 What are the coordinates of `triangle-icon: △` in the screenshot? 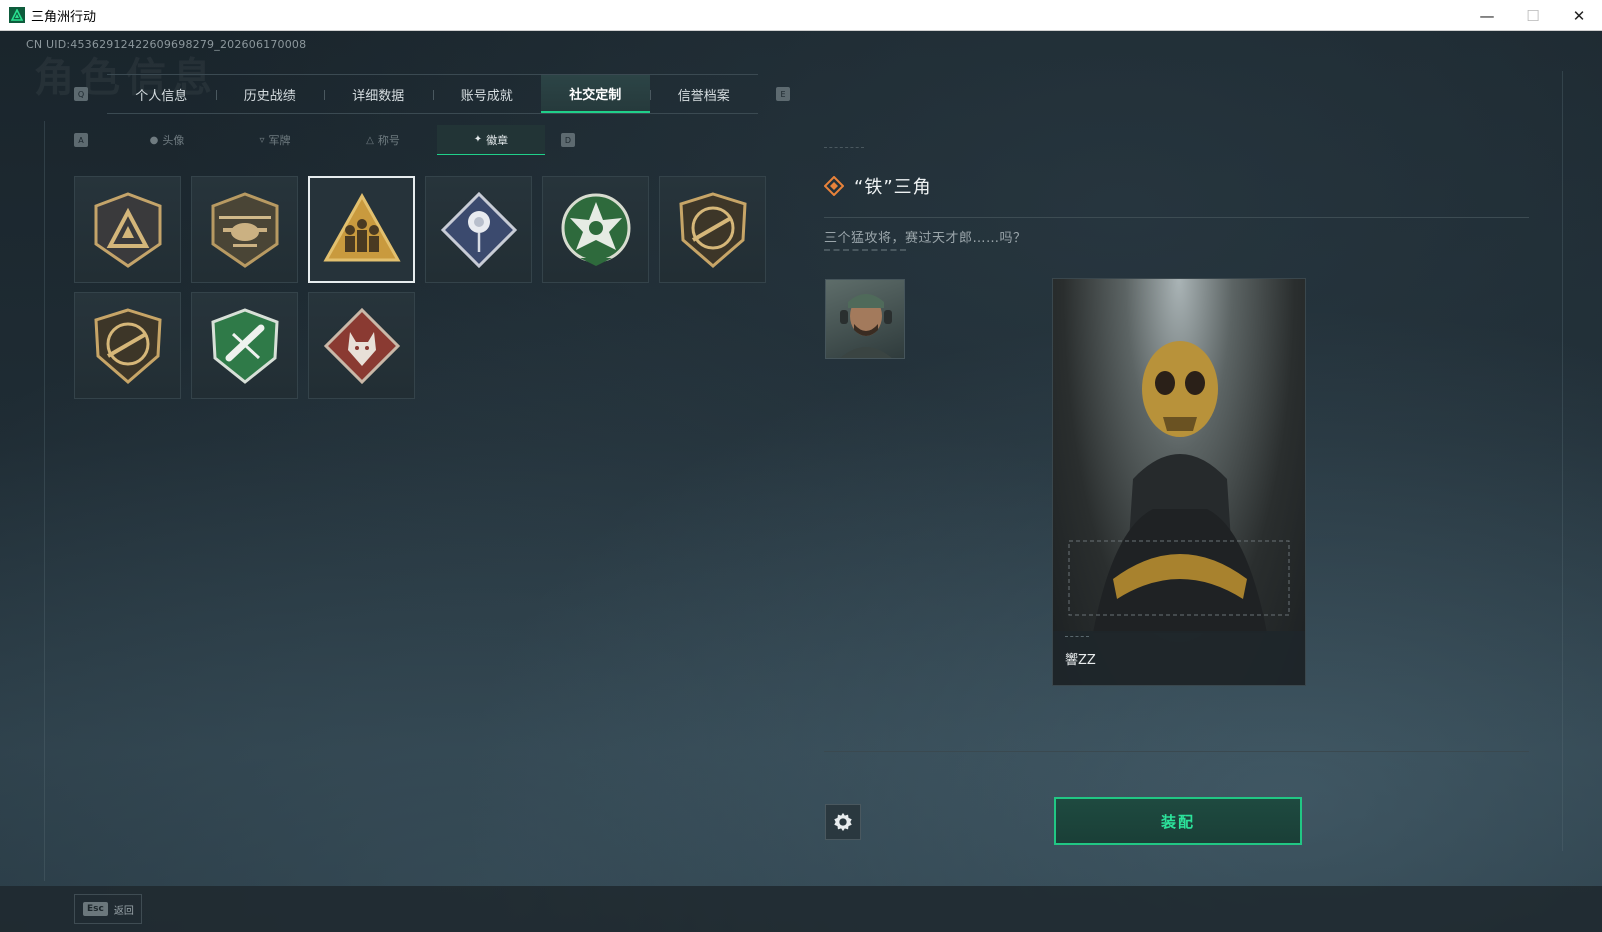 It's located at (370, 140).